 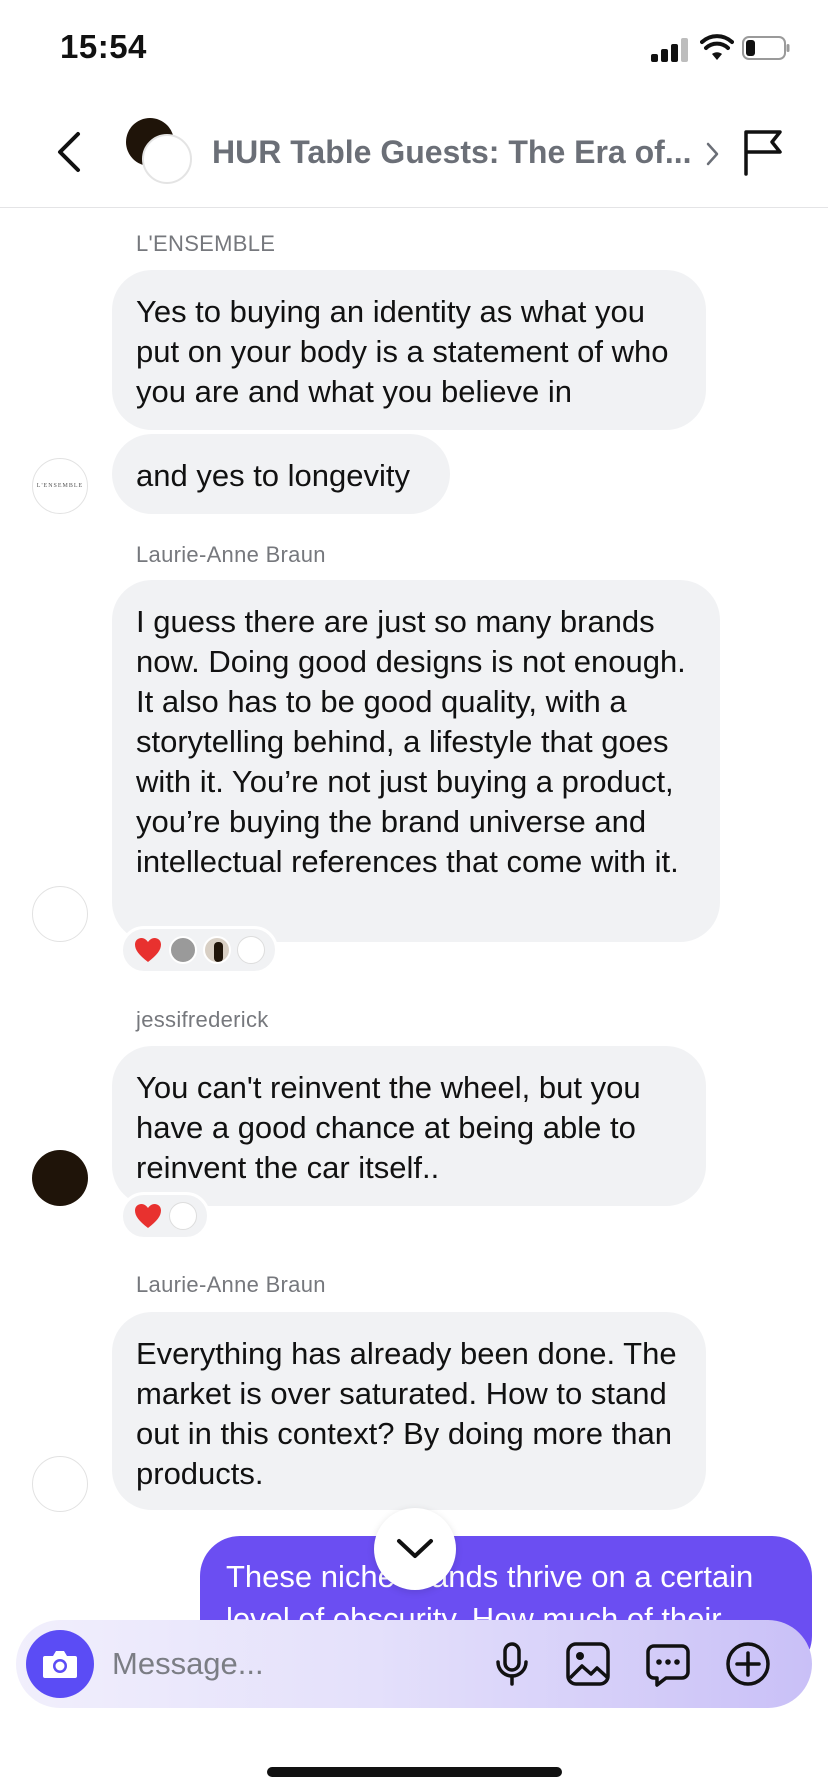 What do you see at coordinates (414, 207) in the screenshot?
I see `header-divider` at bounding box center [414, 207].